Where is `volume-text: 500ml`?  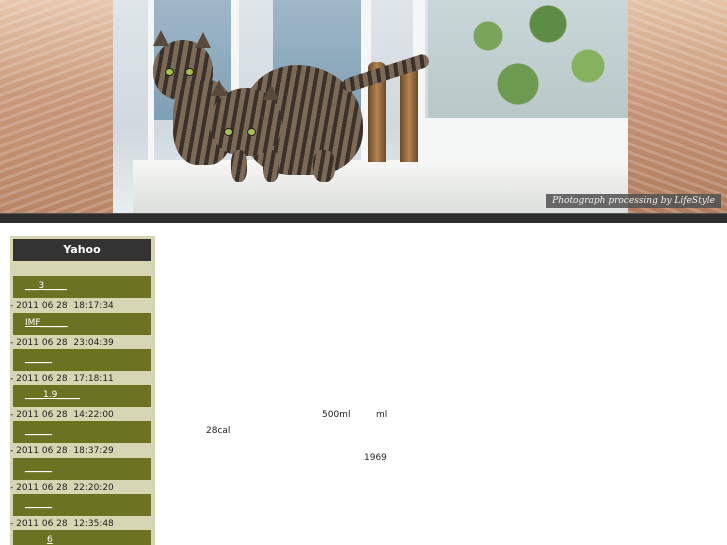
volume-text: 500ml is located at coordinates (336, 415).